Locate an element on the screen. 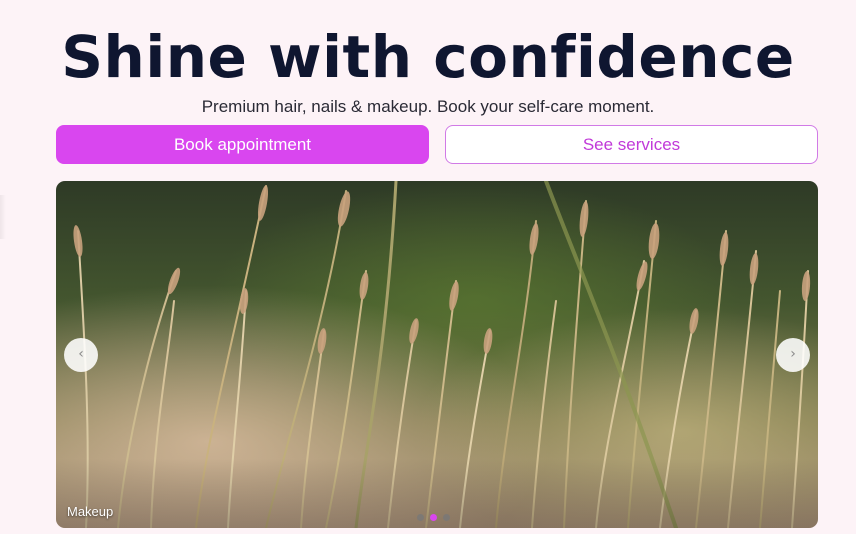 Image resolution: width=856 pixels, height=534 pixels. hero-title: Shine with confidence is located at coordinates (428, 57).